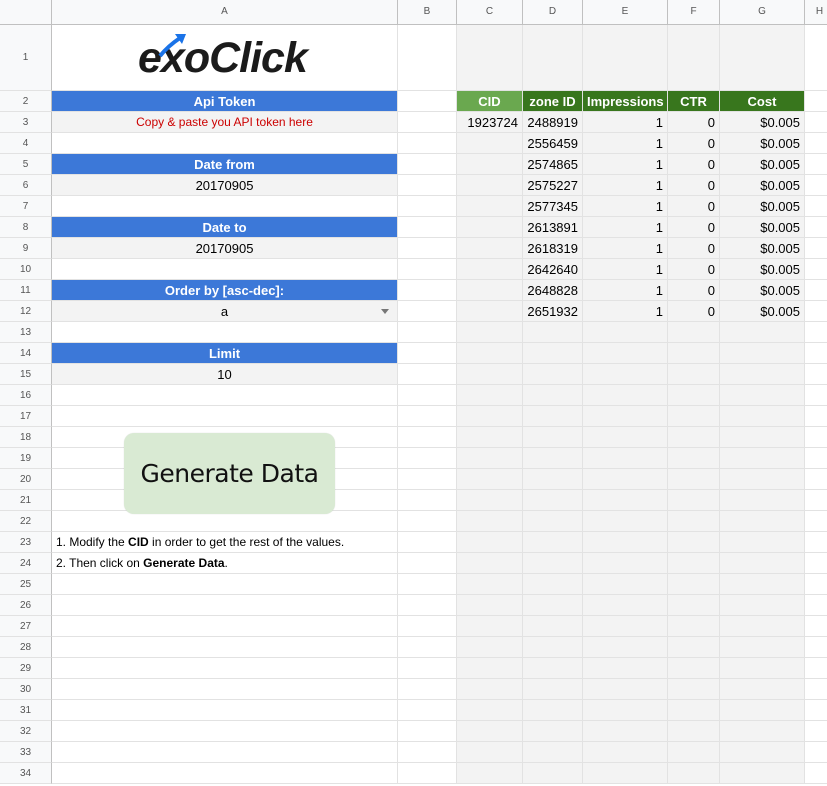  What do you see at coordinates (625, 12) in the screenshot?
I see `column-header-e: E` at bounding box center [625, 12].